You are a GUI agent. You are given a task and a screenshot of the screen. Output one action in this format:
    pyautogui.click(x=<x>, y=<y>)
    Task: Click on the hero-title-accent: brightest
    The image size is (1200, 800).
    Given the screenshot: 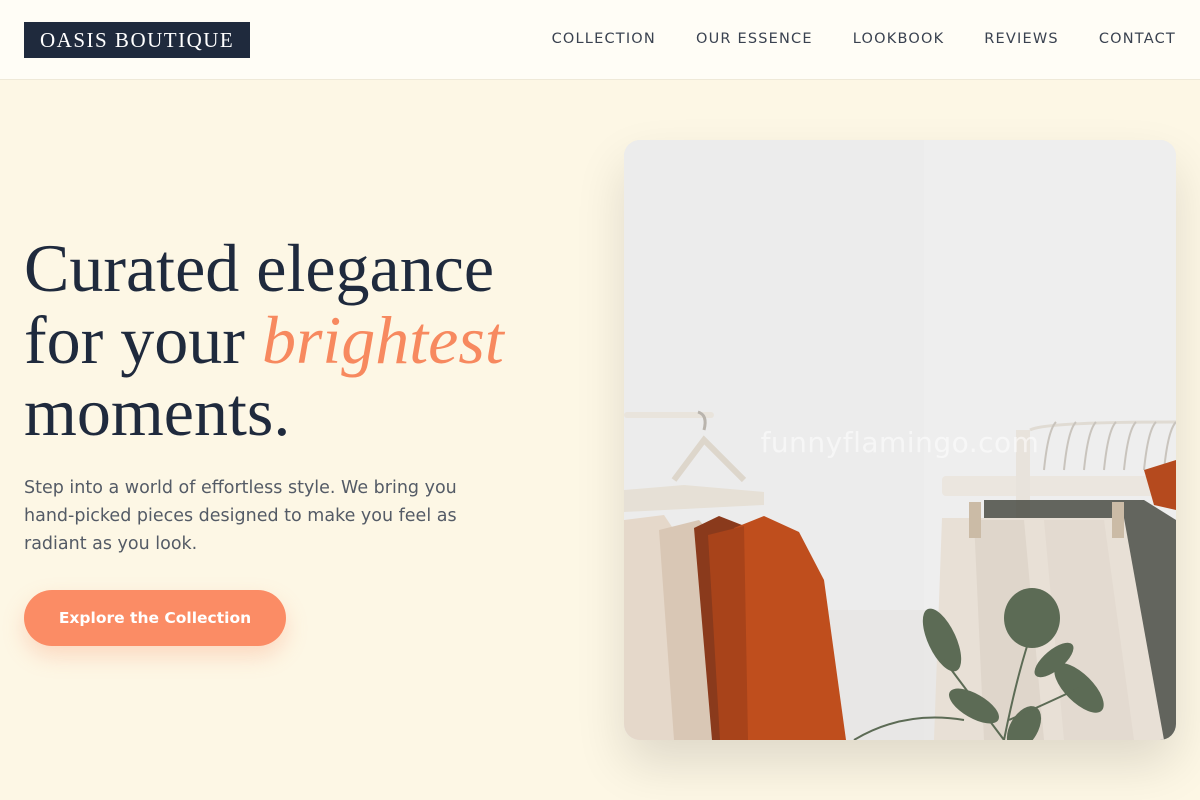 What is the action you would take?
    pyautogui.click(x=382, y=340)
    